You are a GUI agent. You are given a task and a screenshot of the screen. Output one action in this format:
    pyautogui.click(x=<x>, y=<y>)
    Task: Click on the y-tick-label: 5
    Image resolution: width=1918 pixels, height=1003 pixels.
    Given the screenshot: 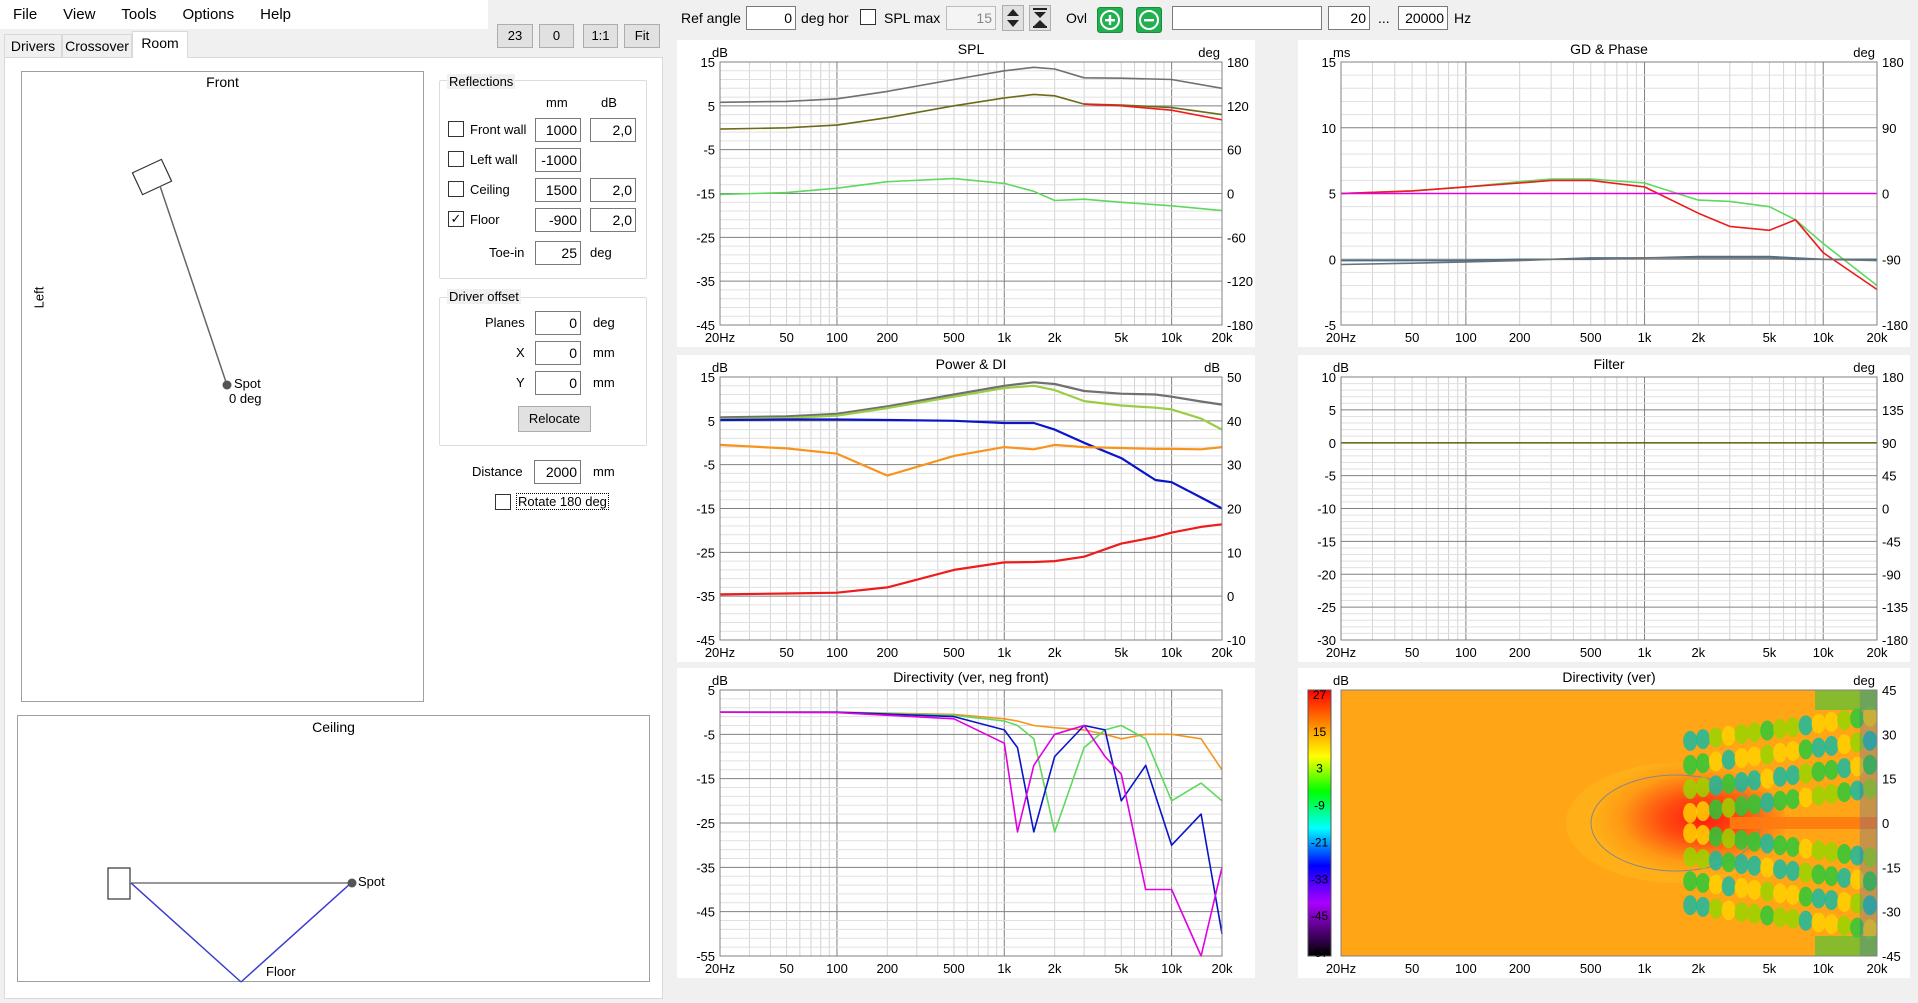 What is the action you would take?
    pyautogui.click(x=711, y=690)
    